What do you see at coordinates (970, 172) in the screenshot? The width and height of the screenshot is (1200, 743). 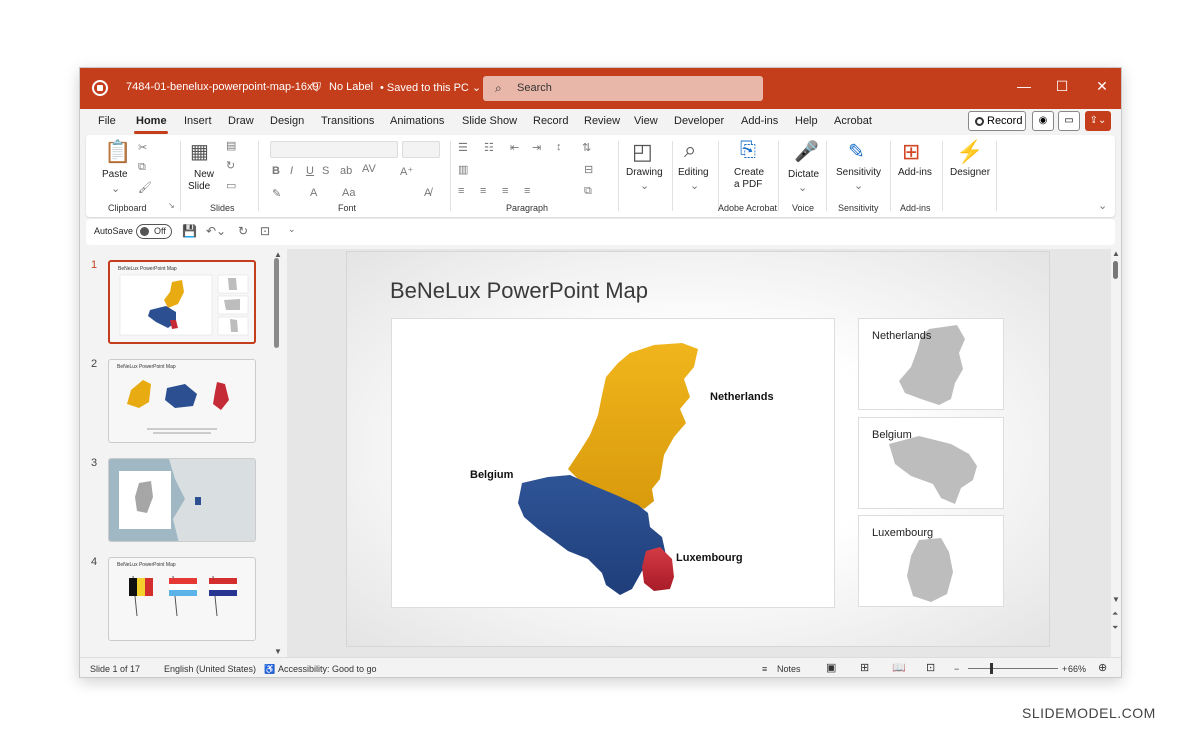 I see `designer-button: Designer` at bounding box center [970, 172].